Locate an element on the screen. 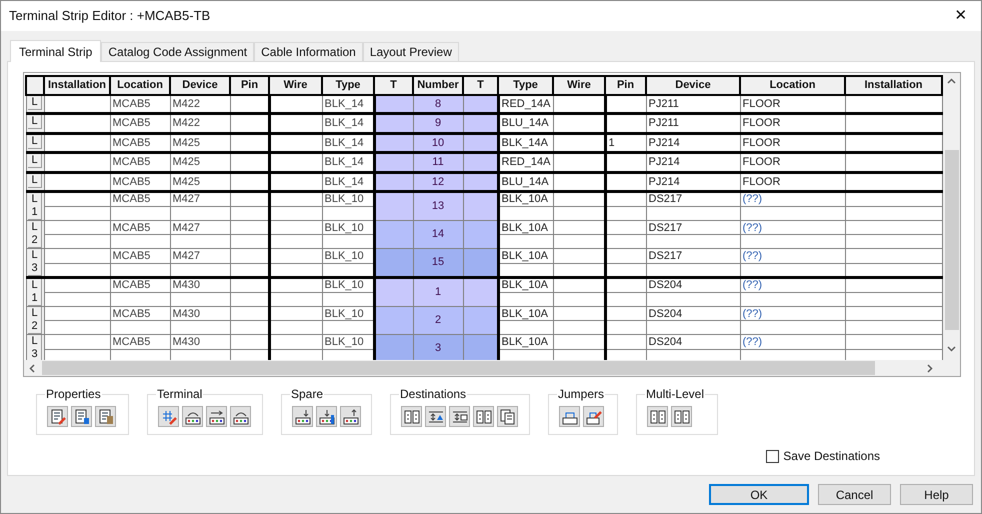  group-label: Properties is located at coordinates (73, 394).